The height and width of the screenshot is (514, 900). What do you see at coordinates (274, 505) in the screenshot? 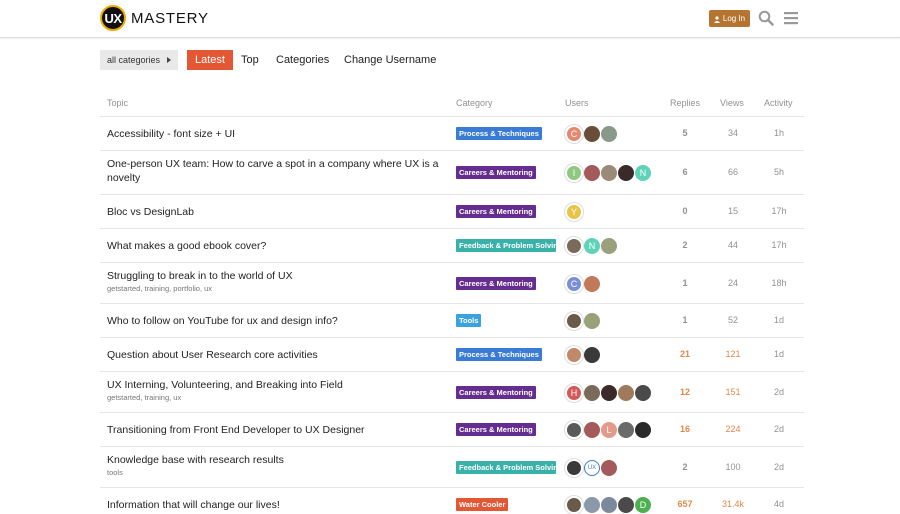
I see `topic-title-link: Information that will change our lives!` at bounding box center [274, 505].